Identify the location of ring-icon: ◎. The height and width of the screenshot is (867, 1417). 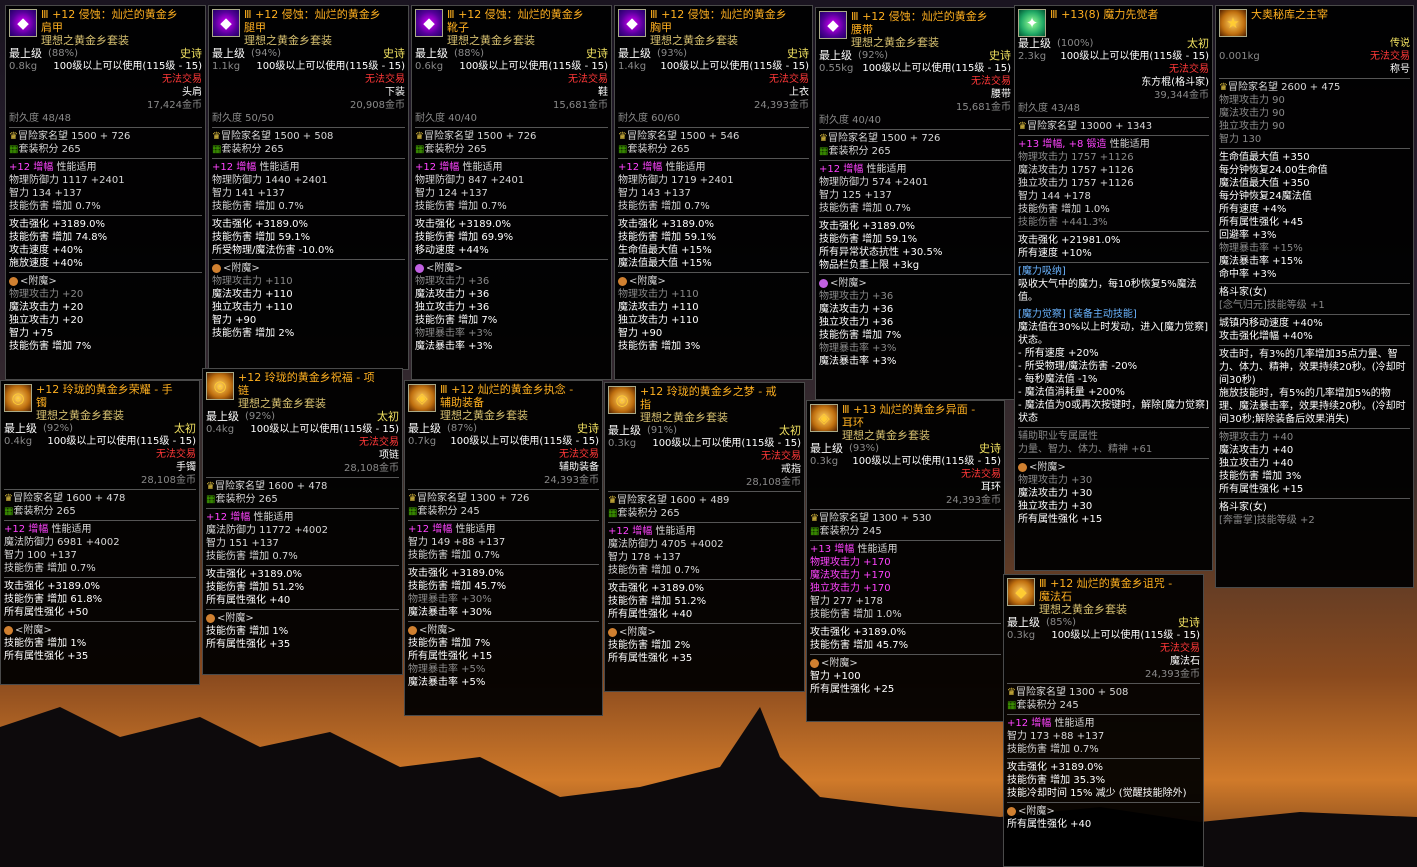
(622, 400).